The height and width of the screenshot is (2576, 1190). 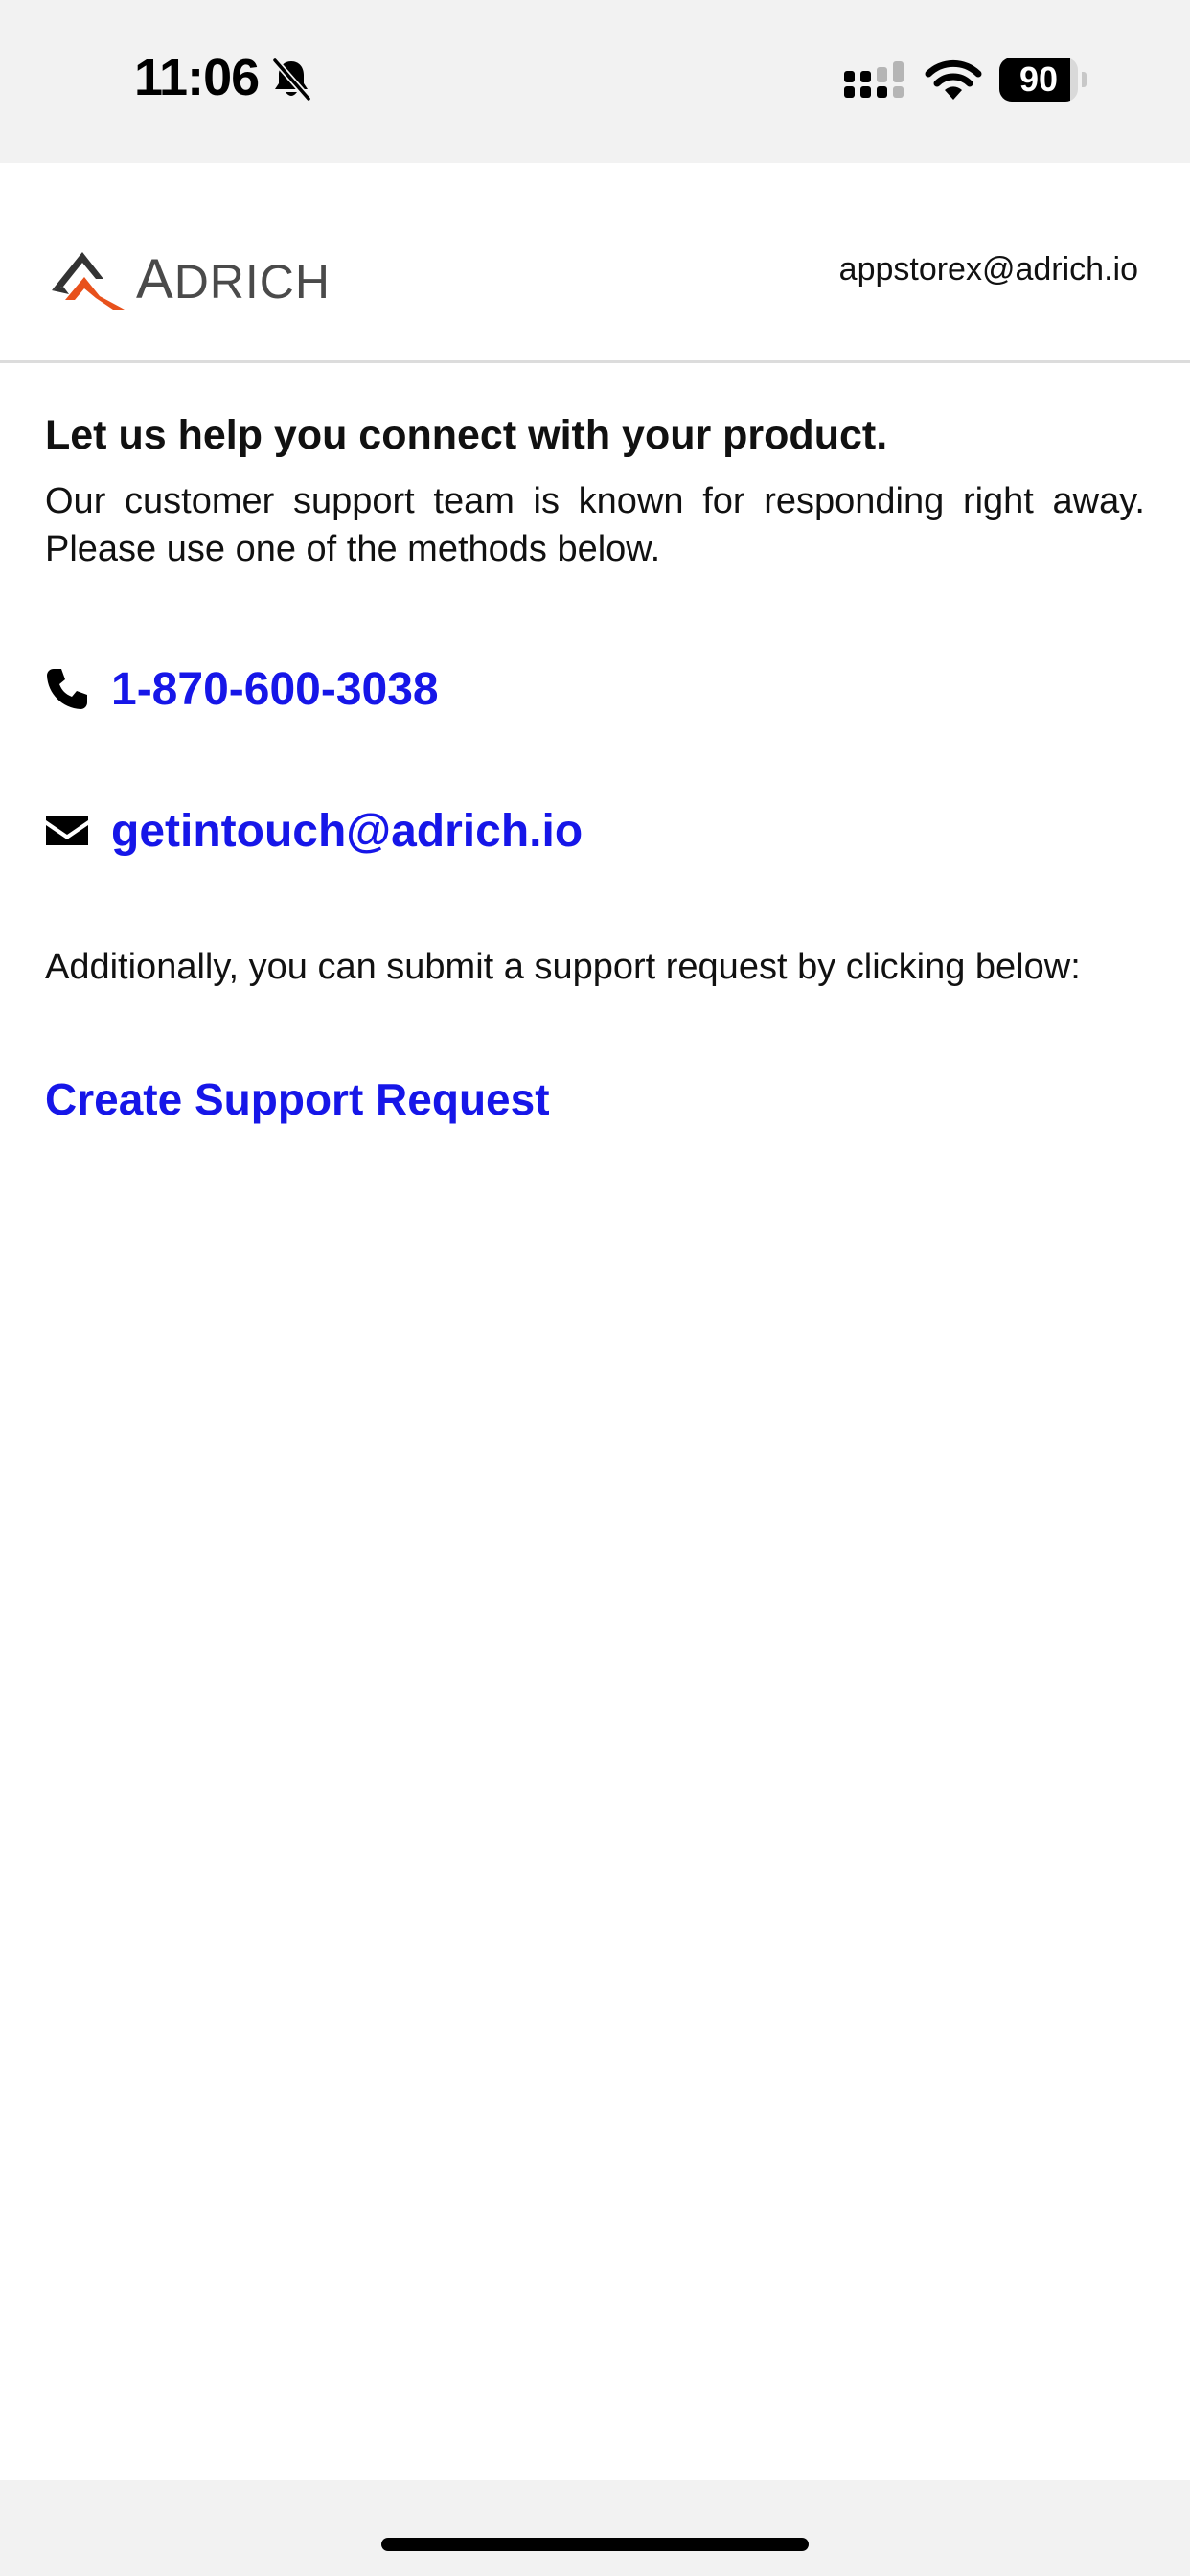 What do you see at coordinates (595, 2544) in the screenshot?
I see `home-indicator` at bounding box center [595, 2544].